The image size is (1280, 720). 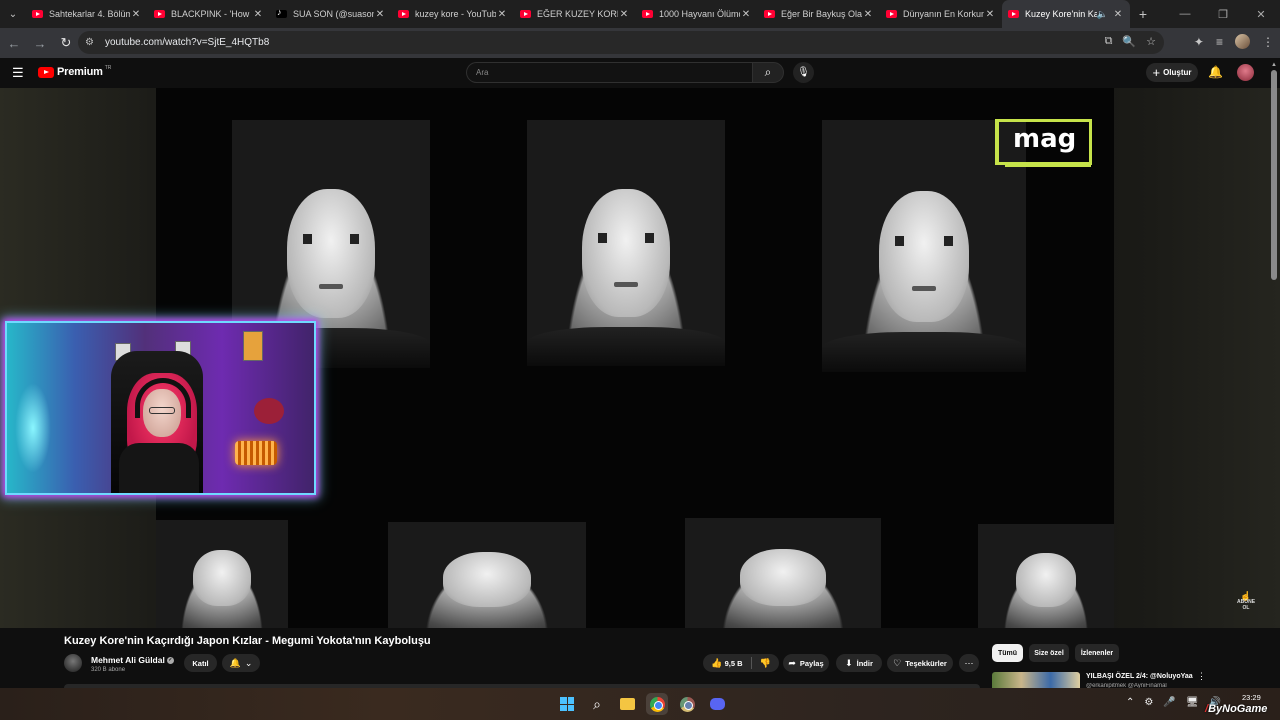 I want to click on more-horizontal-icon: ⋯, so click(x=969, y=662).